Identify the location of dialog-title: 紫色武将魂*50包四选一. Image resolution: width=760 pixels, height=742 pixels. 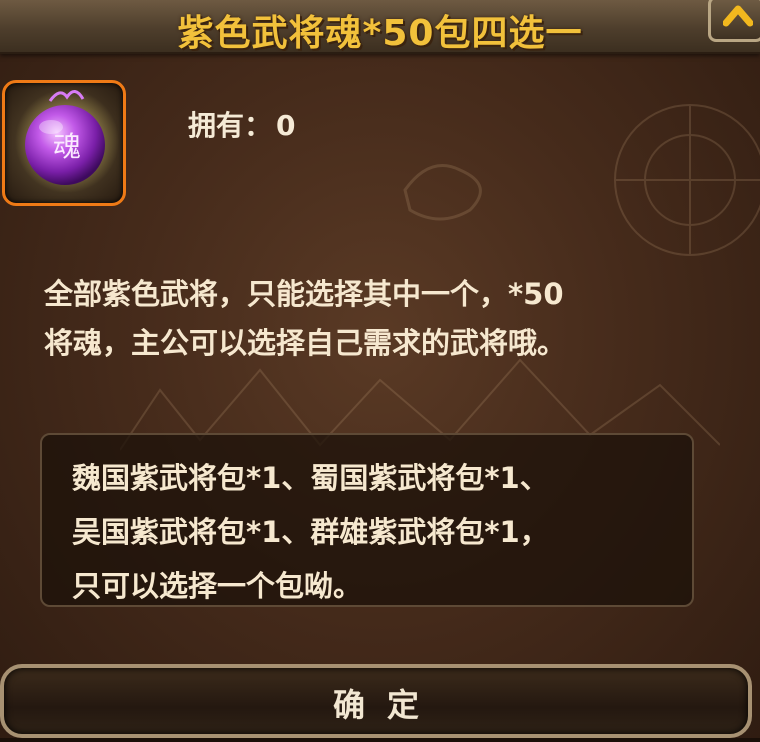
(380, 33).